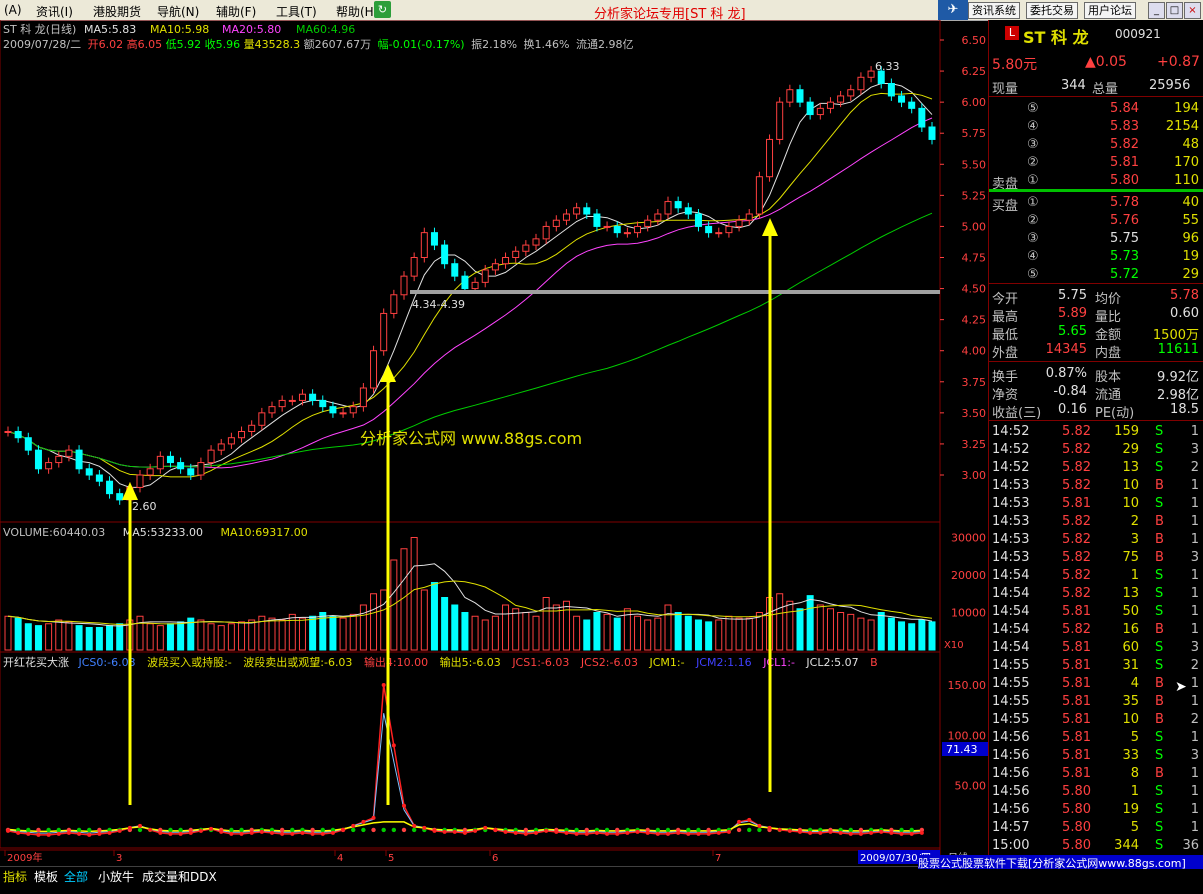 Image resolution: width=1203 pixels, height=894 pixels. Describe the element at coordinates (464, 773) in the screenshot. I see `indicator-blue-line` at that location.